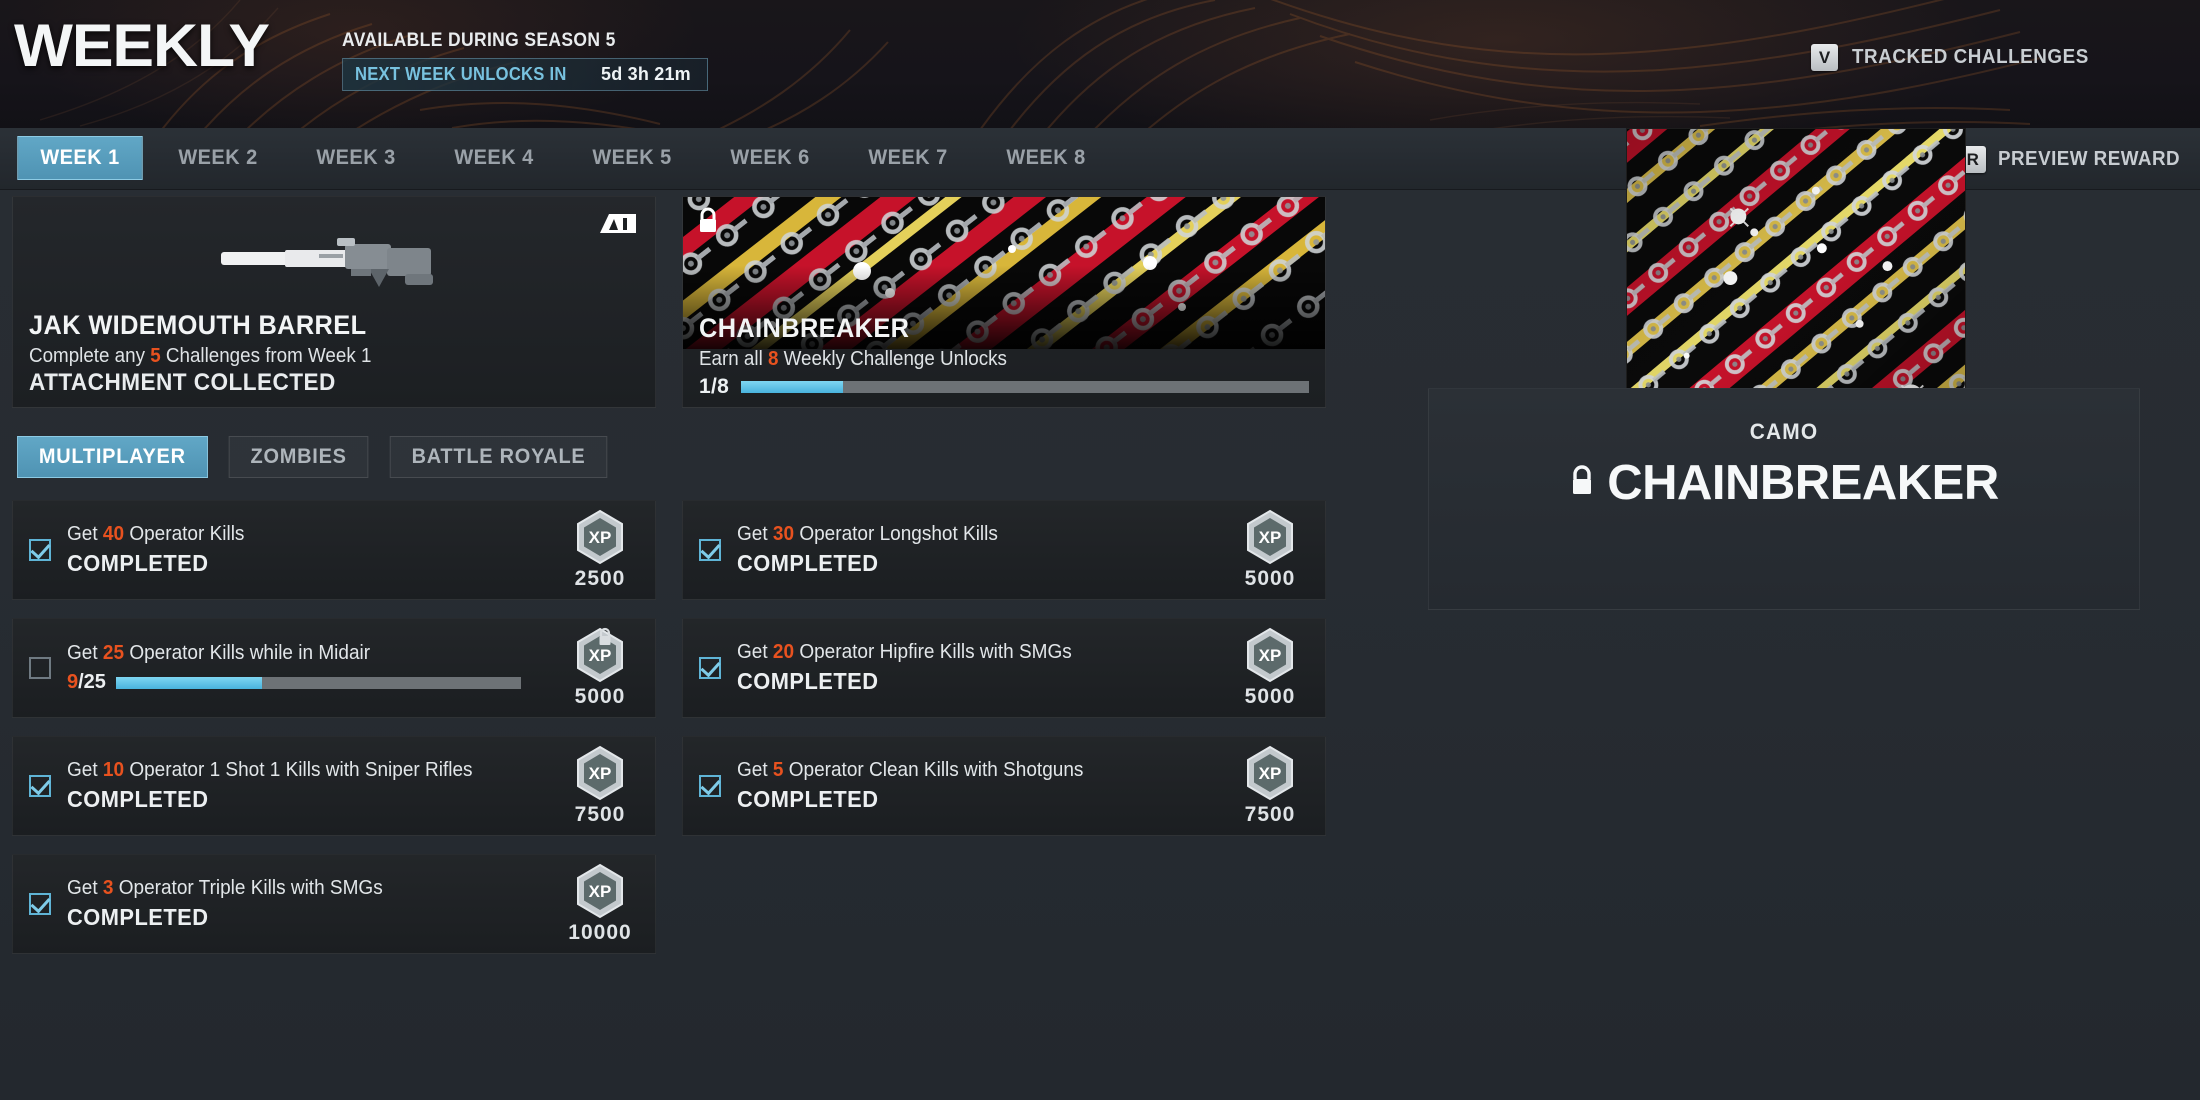 The width and height of the screenshot is (2200, 1100). What do you see at coordinates (1784, 431) in the screenshot?
I see `camo-kicker-label: CAMO` at bounding box center [1784, 431].